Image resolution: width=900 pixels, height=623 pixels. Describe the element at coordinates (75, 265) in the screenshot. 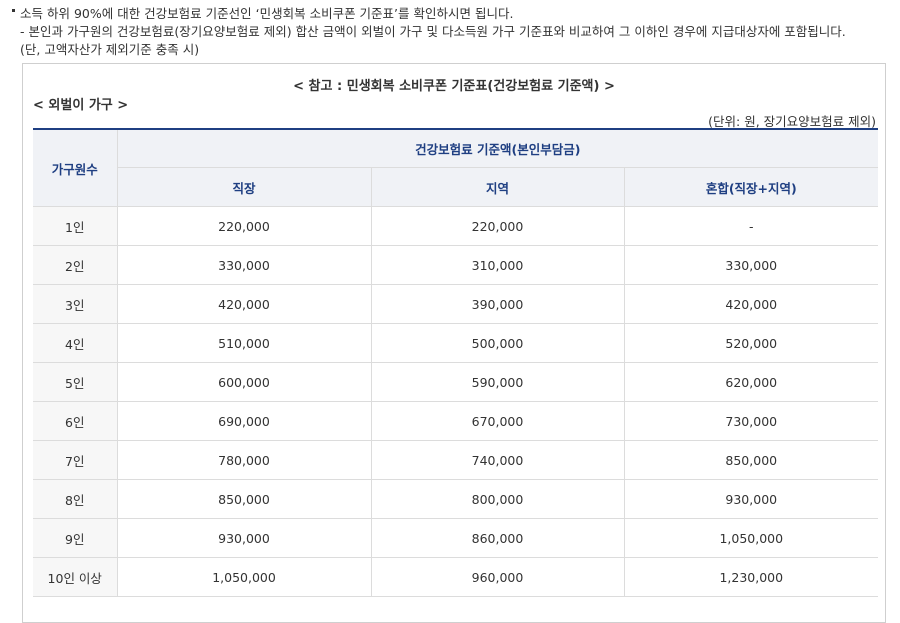

I see `cell-household-size: 2인` at that location.